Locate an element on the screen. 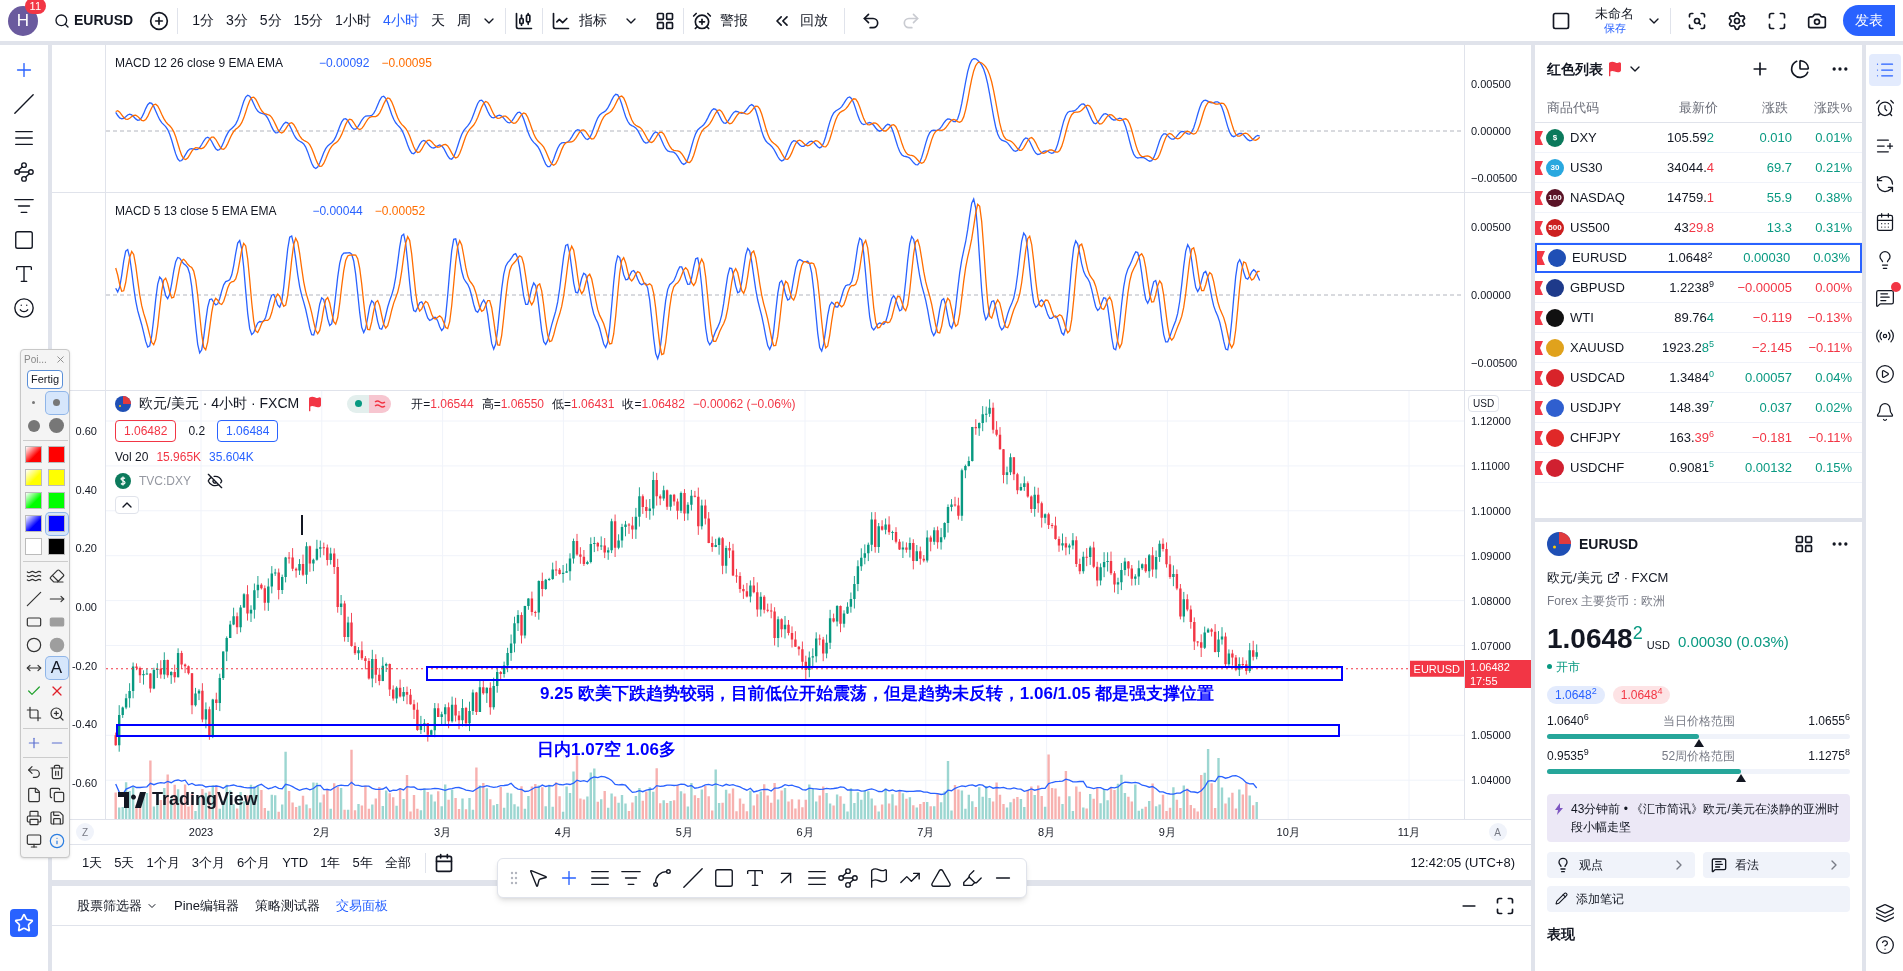 The width and height of the screenshot is (1903, 971). close-icon is located at coordinates (60, 359).